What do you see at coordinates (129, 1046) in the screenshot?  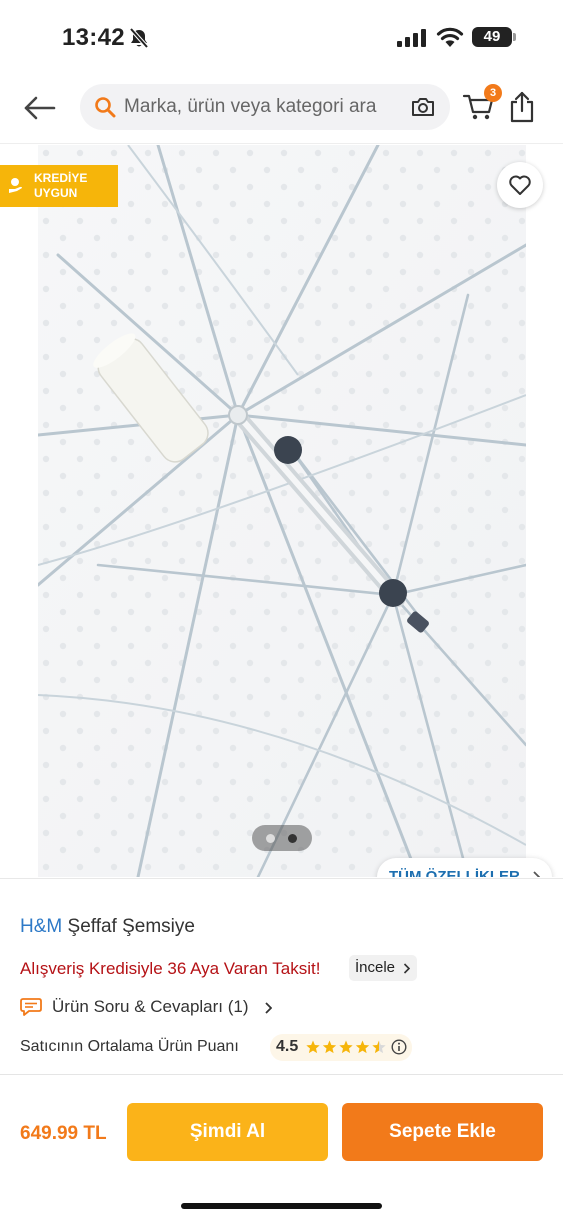 I see `seller-rating-label: Satıcının Ortalama Ürün Puanı` at bounding box center [129, 1046].